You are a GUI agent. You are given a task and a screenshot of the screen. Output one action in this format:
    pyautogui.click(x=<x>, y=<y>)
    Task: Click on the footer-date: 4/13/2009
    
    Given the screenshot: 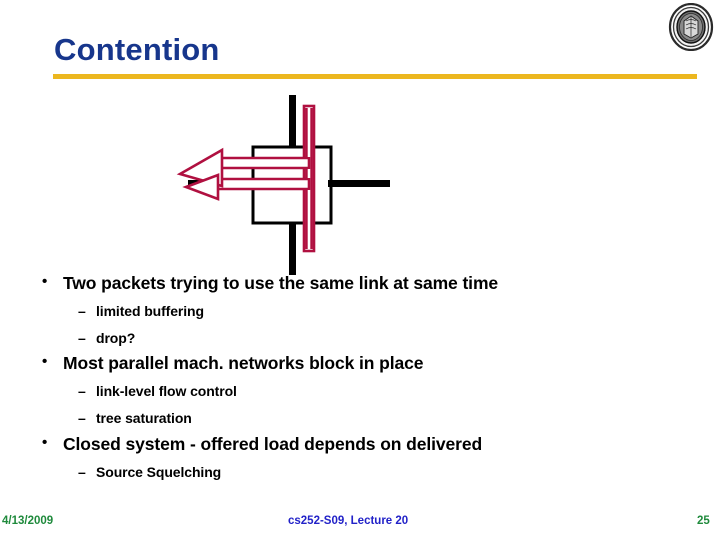 What is the action you would take?
    pyautogui.click(x=28, y=521)
    